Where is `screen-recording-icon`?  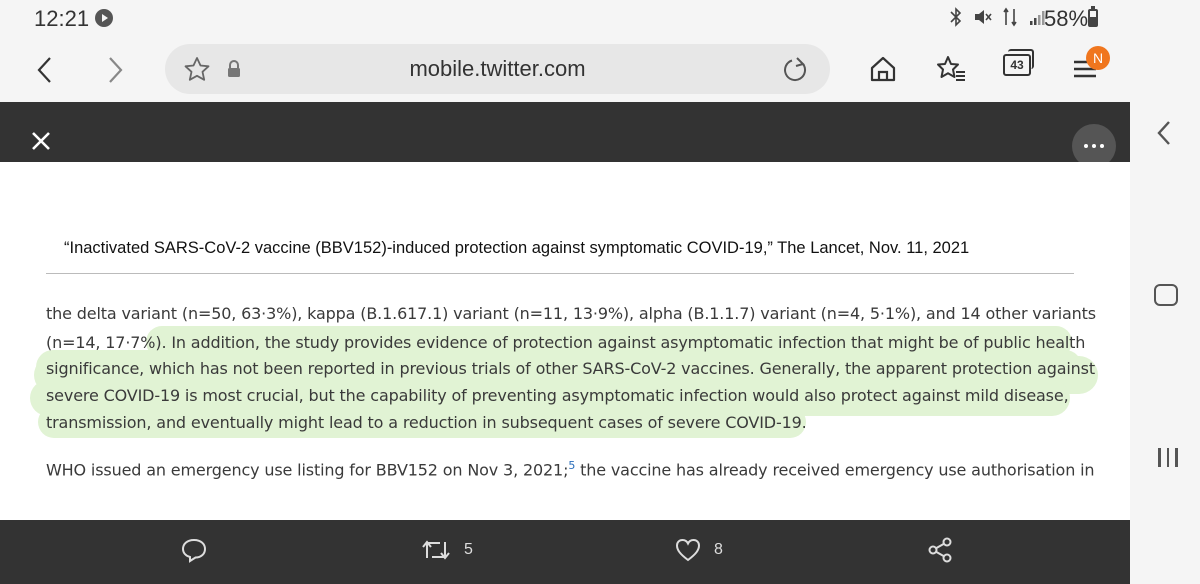
screen-recording-icon is located at coordinates (104, 18).